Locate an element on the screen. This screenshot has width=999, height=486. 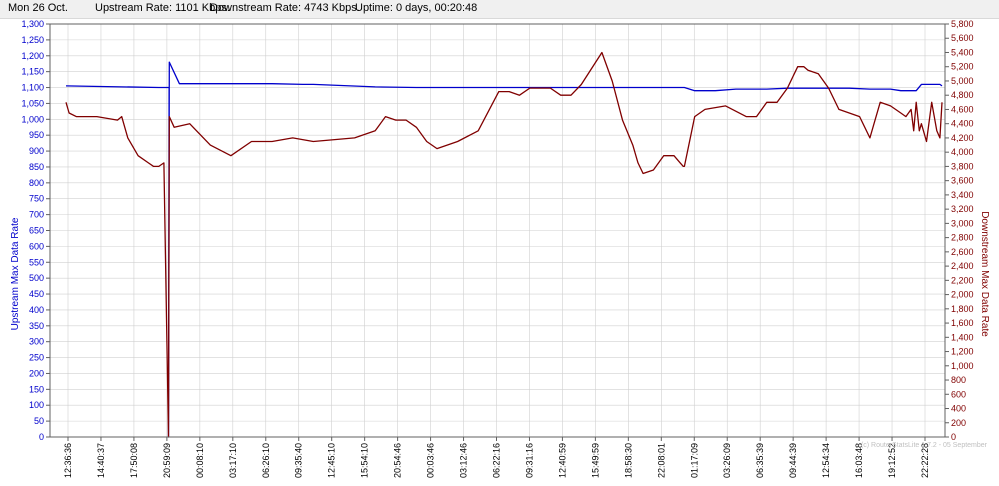
y-tick-label-right: 2,800 is located at coordinates (962, 238).